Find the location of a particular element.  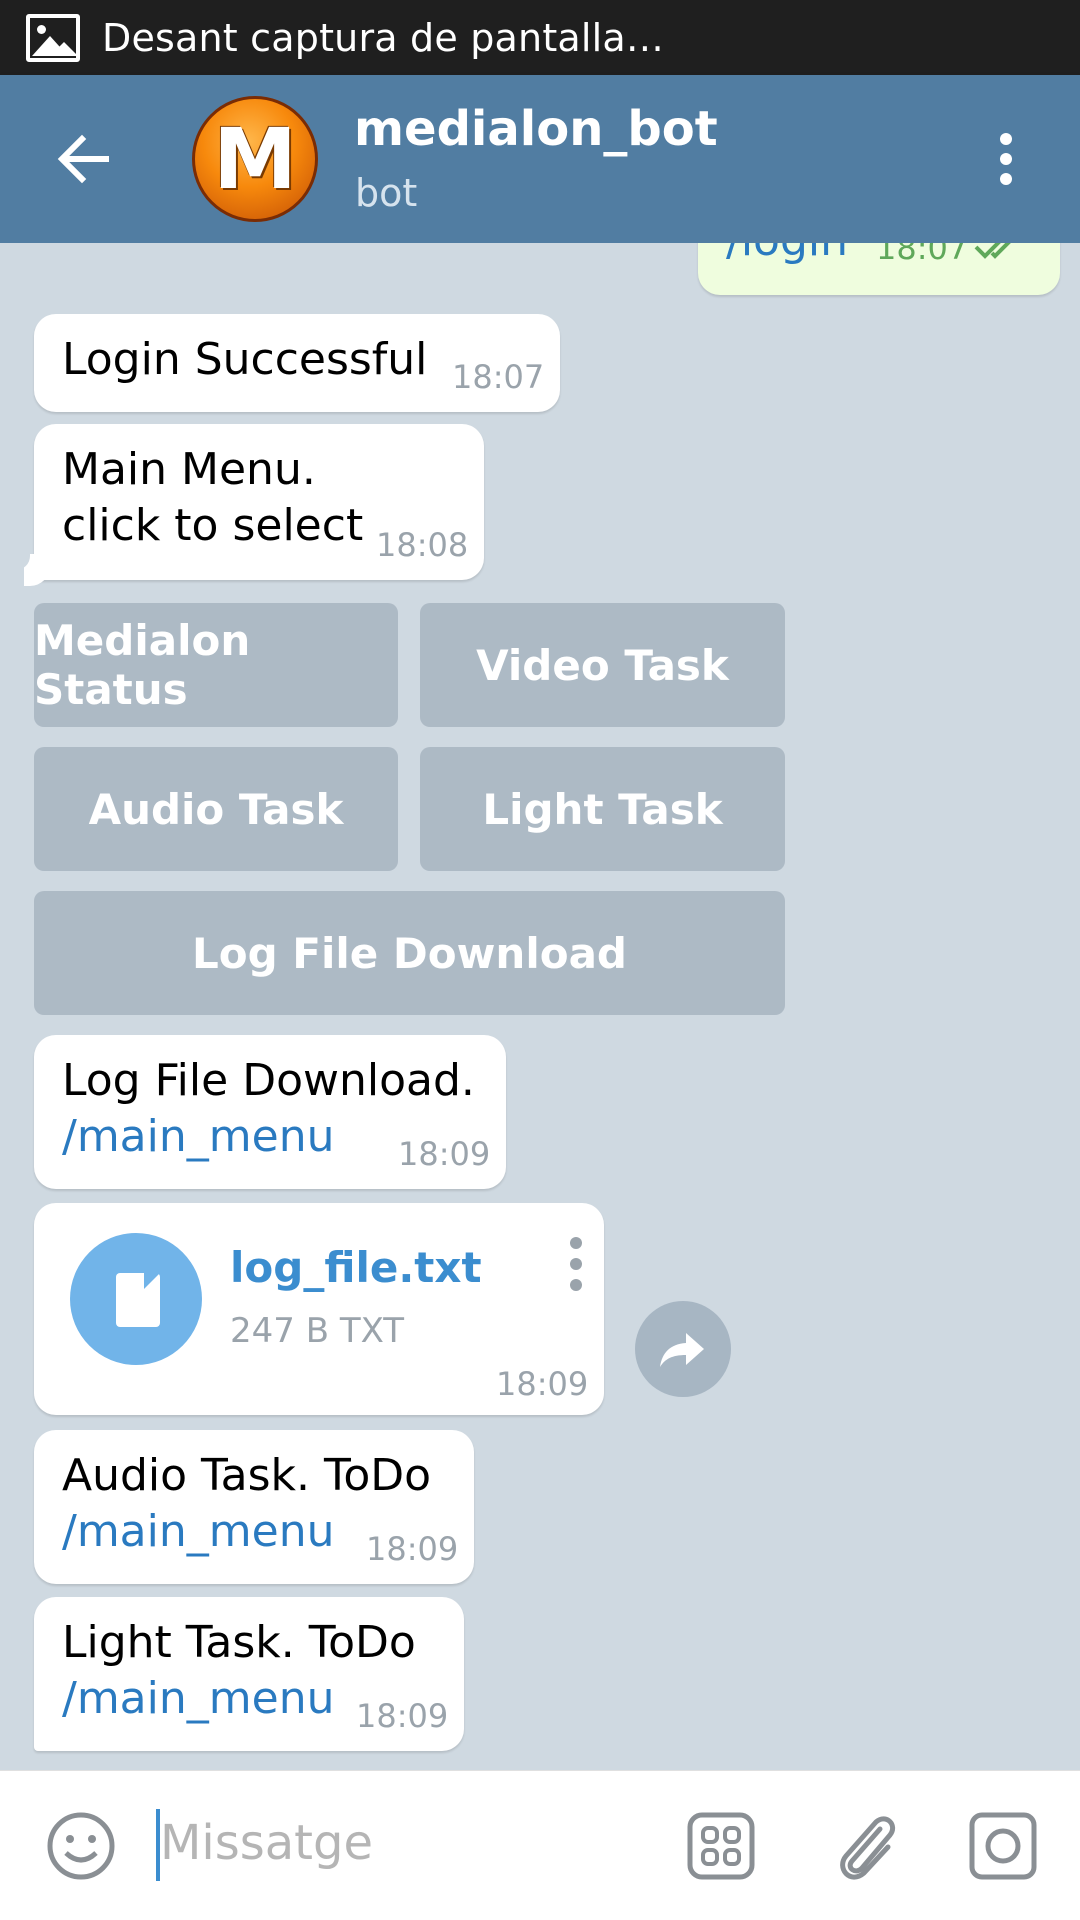

file-more-icon is located at coordinates (577, 1268).